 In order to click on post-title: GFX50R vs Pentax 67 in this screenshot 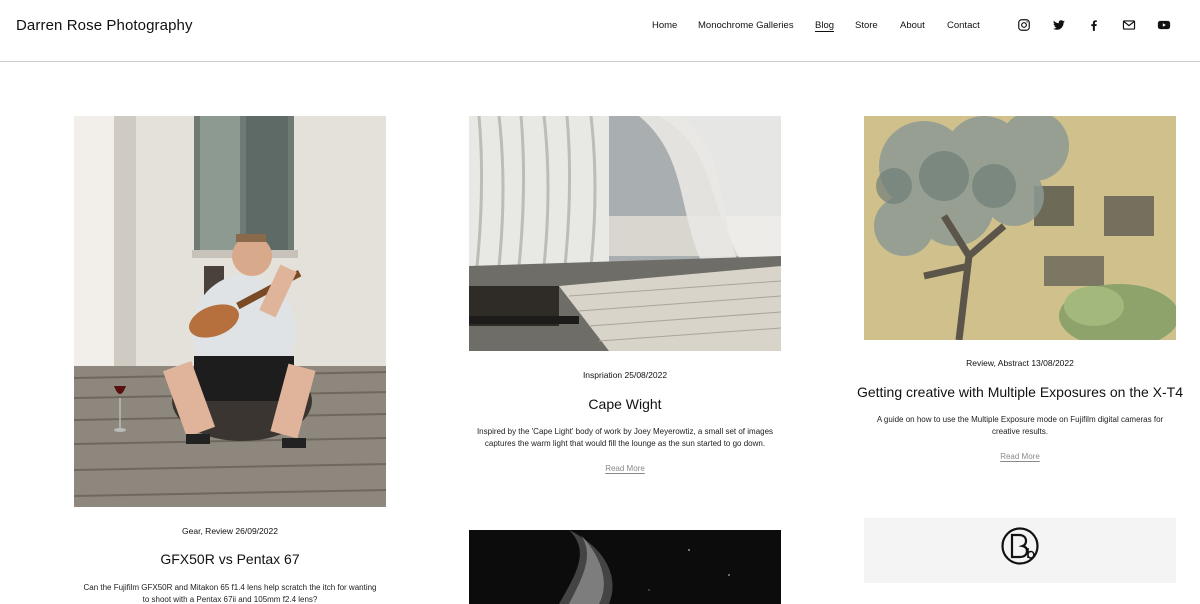, I will do `click(230, 559)`.